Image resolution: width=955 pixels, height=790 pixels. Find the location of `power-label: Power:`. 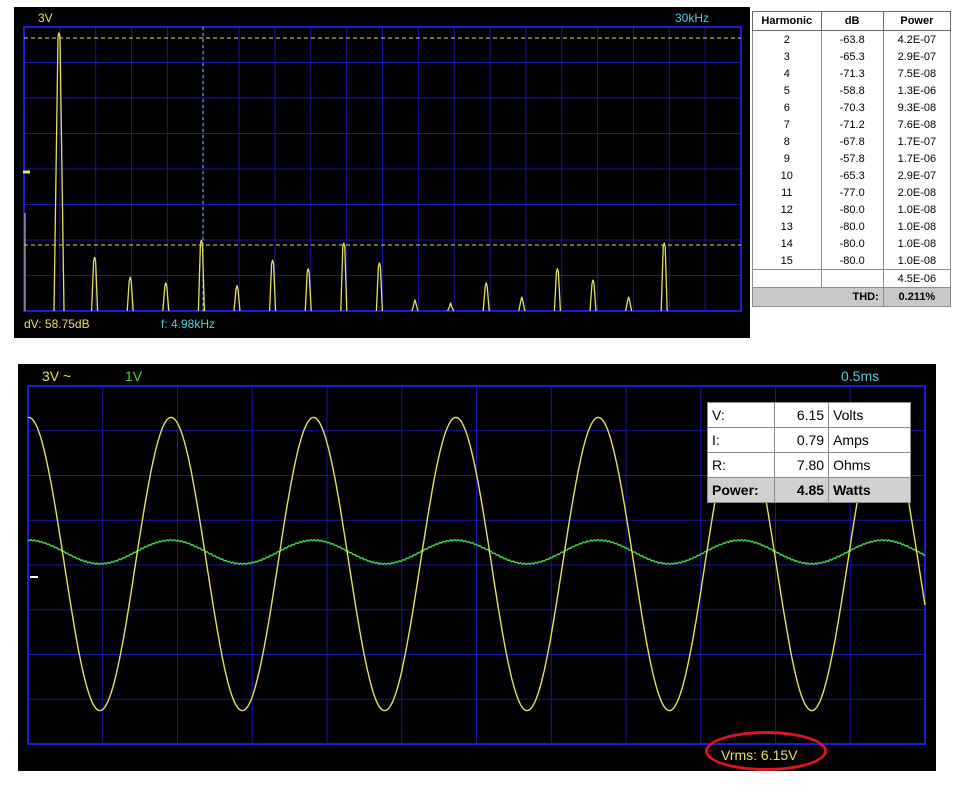

power-label: Power: is located at coordinates (741, 490).